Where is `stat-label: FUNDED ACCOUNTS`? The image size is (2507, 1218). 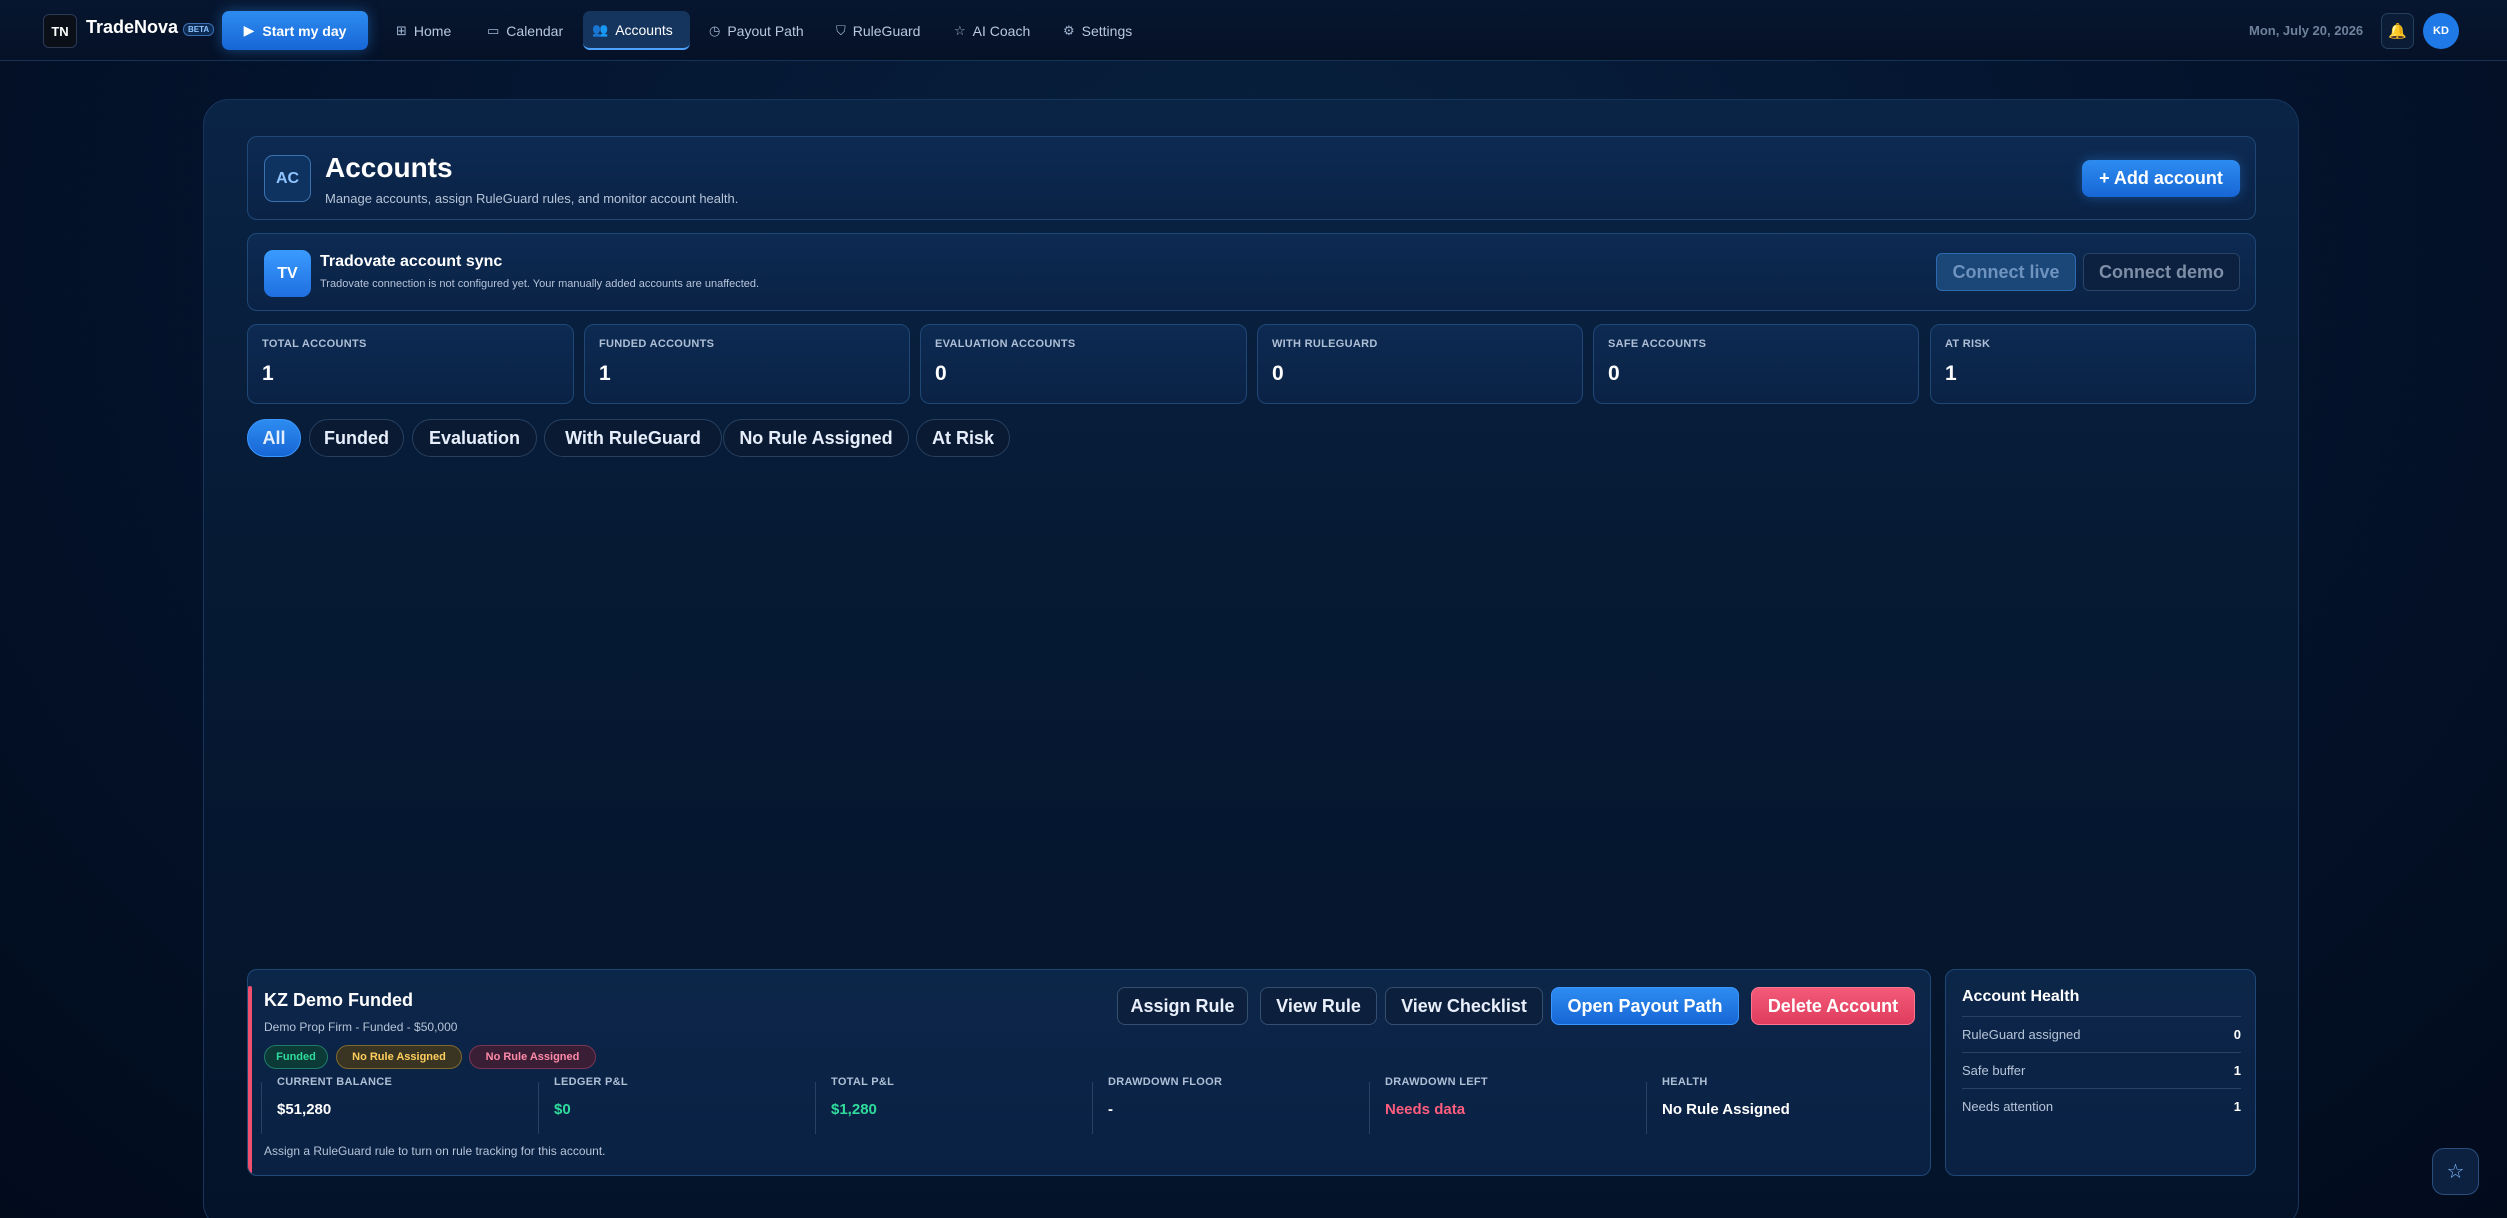 stat-label: FUNDED ACCOUNTS is located at coordinates (657, 344).